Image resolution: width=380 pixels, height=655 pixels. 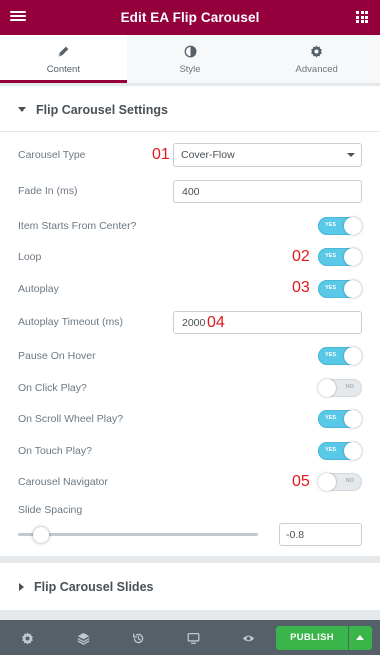 I want to click on tab-style: Style, so click(x=190, y=59).